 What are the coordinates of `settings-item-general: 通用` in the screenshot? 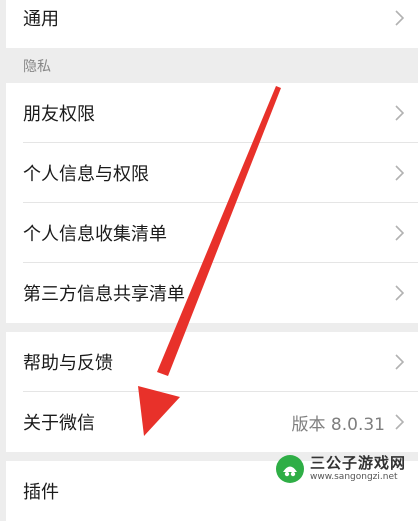 It's located at (212, 24).